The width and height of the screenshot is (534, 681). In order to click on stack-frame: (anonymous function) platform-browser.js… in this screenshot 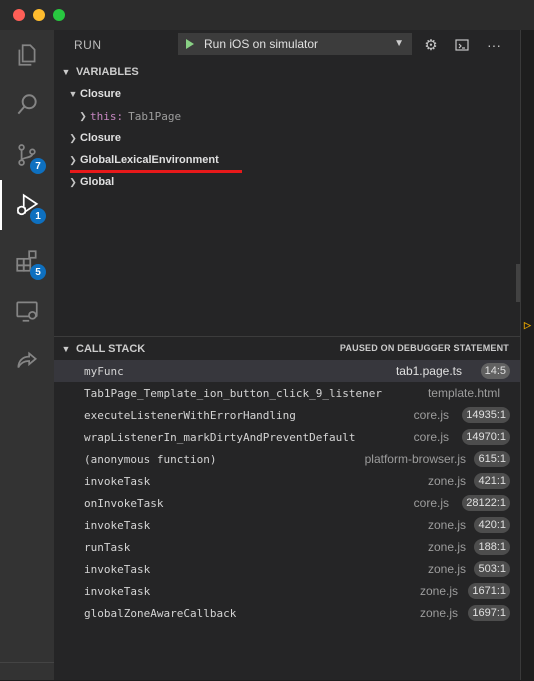, I will do `click(287, 459)`.